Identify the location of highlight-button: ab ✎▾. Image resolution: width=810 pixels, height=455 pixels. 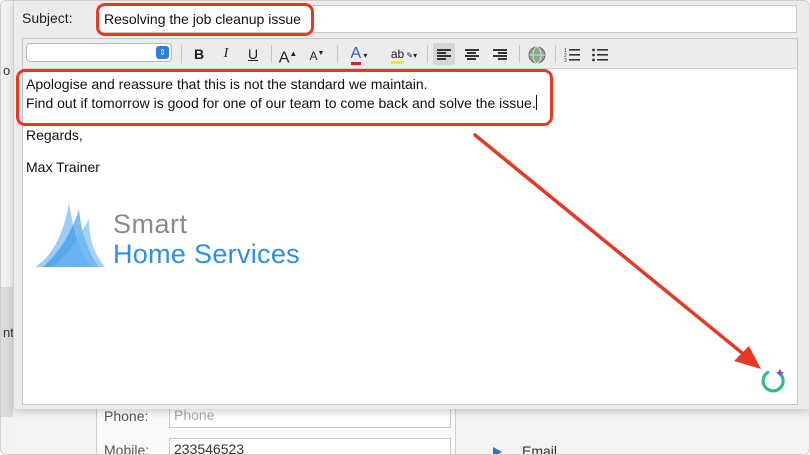
(404, 54).